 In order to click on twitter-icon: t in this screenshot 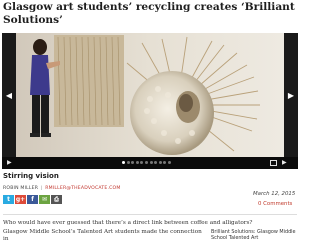, I will do `click(8, 199)`.